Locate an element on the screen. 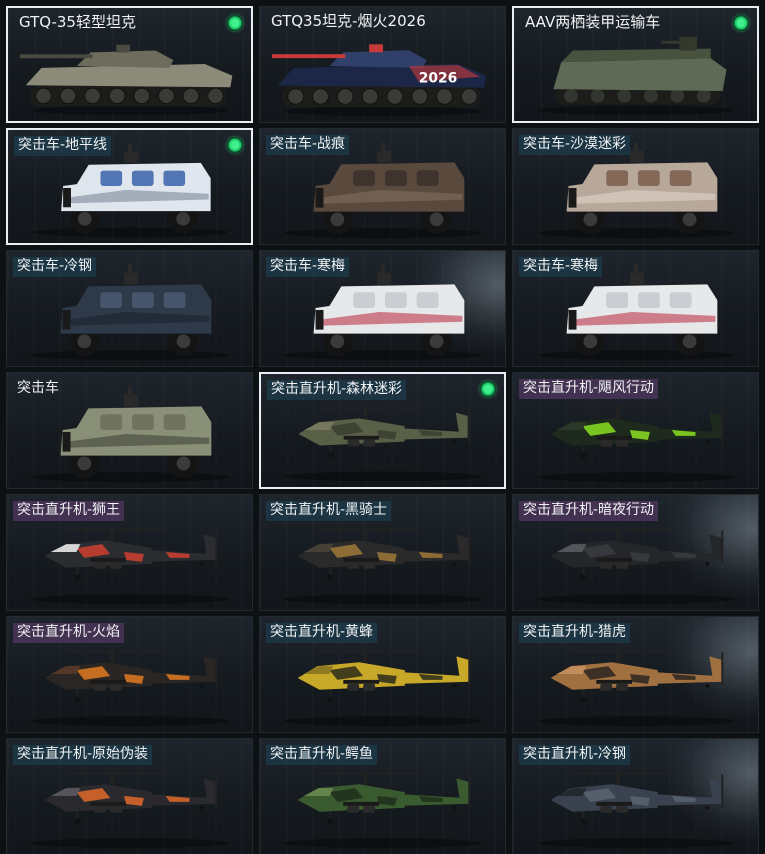 The width and height of the screenshot is (765, 854). skin-name-label: GTQ35坦克-烟火2026 is located at coordinates (348, 21).